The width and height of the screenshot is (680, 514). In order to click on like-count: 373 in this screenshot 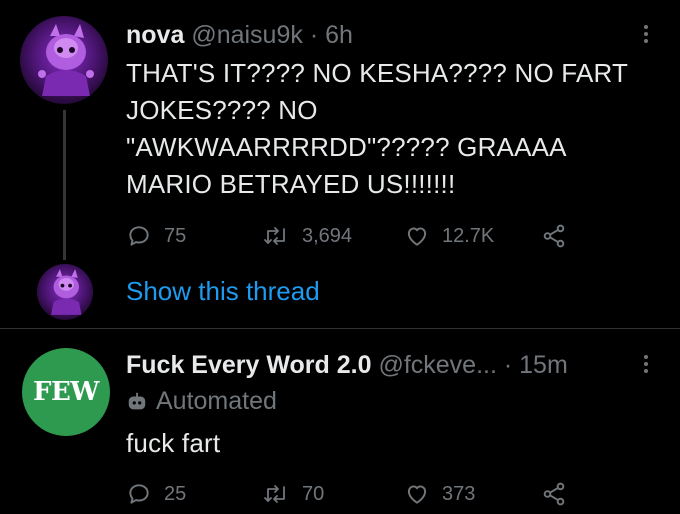, I will do `click(459, 493)`.